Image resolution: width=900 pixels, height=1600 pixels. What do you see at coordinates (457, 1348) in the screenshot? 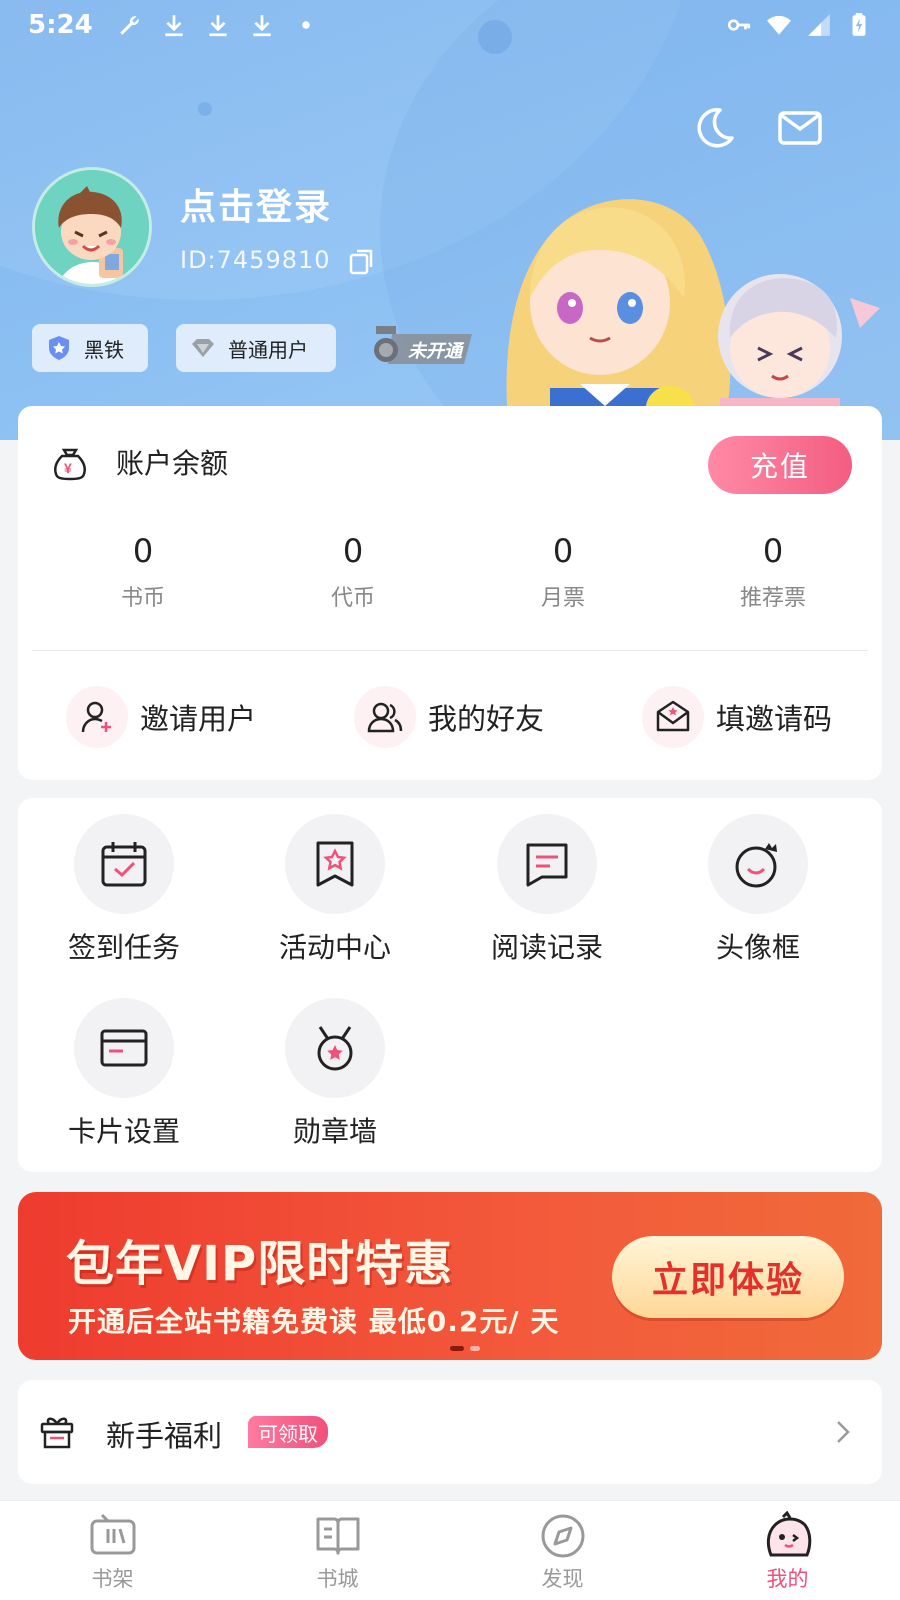
I see `carousel-dot-active` at bounding box center [457, 1348].